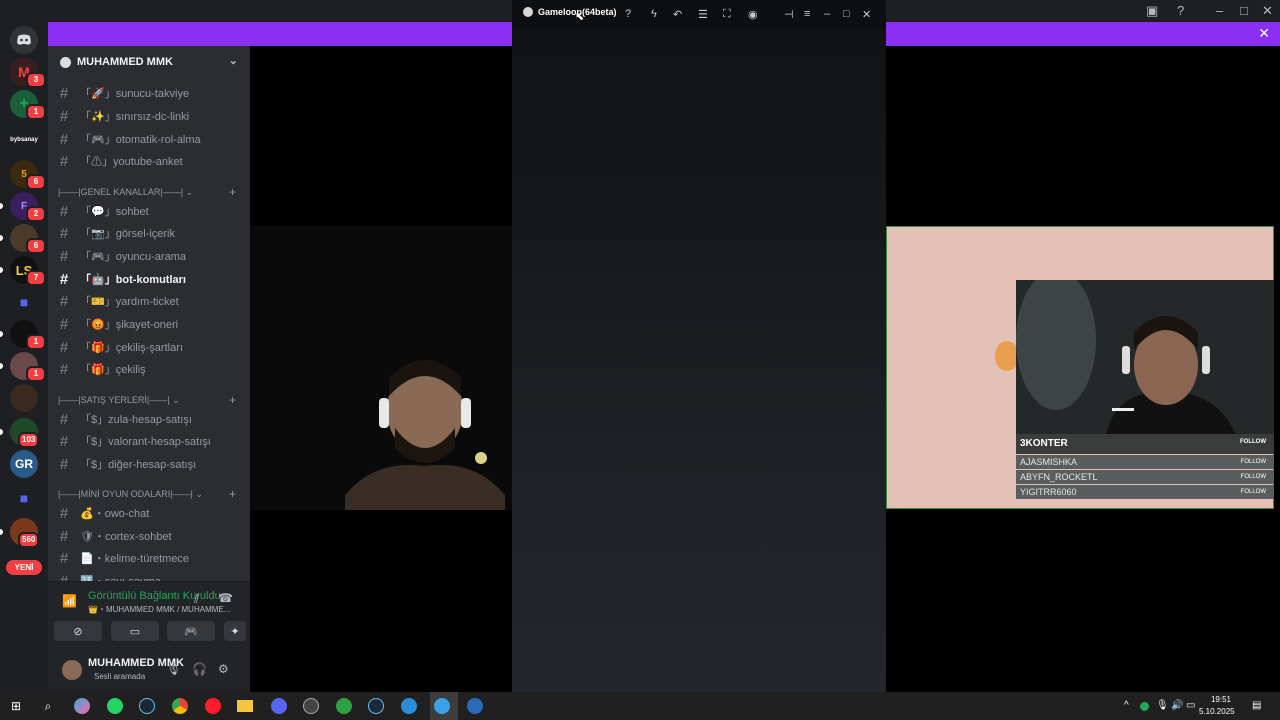  Describe the element at coordinates (1152, 11) in the screenshot. I see `inbox-icon: ▣` at that location.